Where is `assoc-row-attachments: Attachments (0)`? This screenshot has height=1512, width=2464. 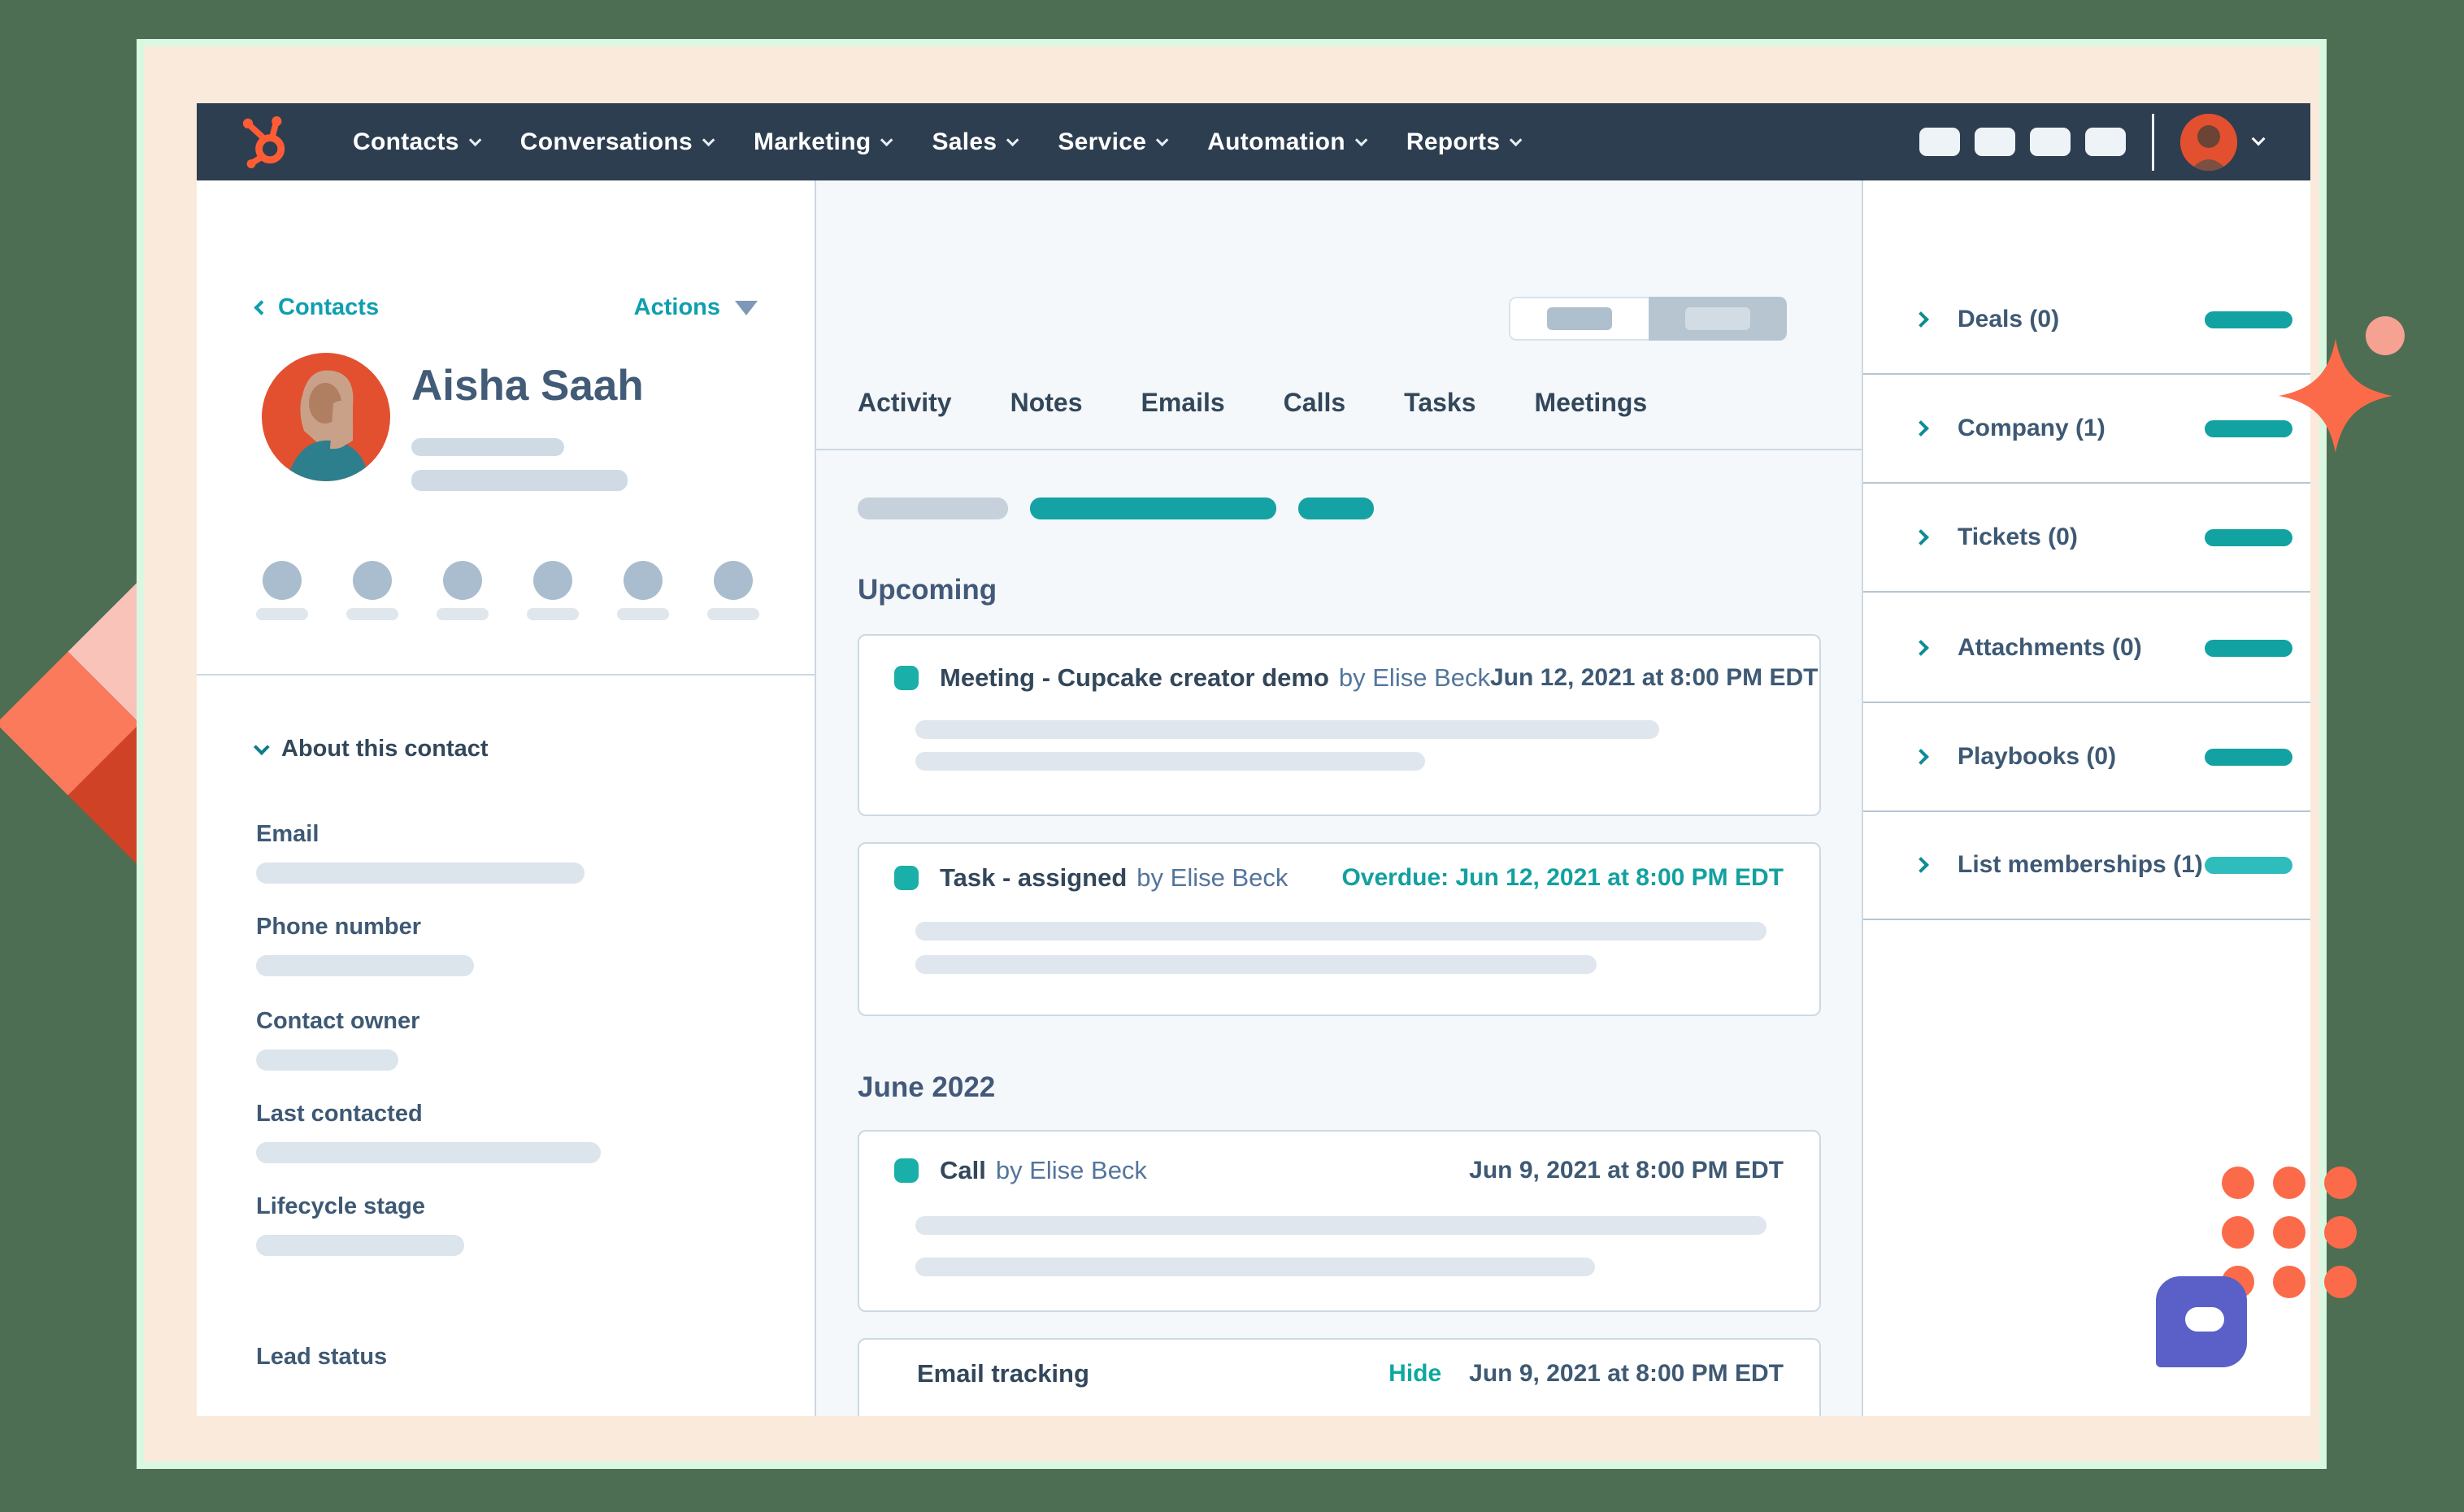 assoc-row-attachments: Attachments (0) is located at coordinates (2086, 648).